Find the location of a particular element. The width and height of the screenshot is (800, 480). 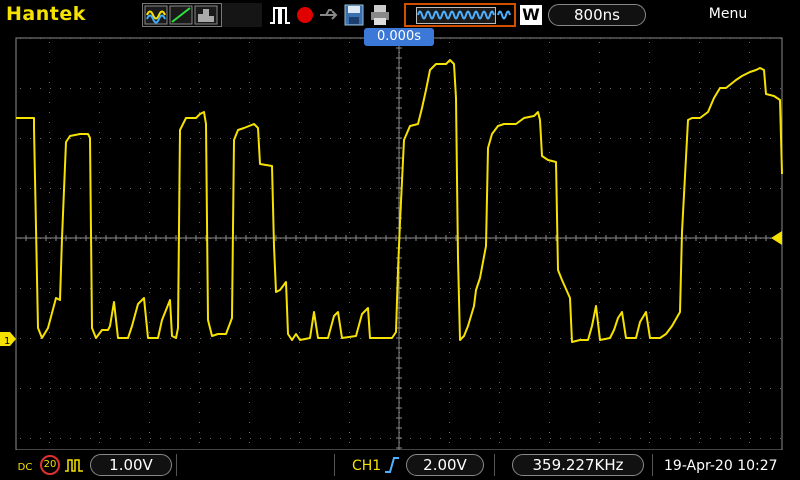

trigger-level-value: 2.00V is located at coordinates (445, 465).